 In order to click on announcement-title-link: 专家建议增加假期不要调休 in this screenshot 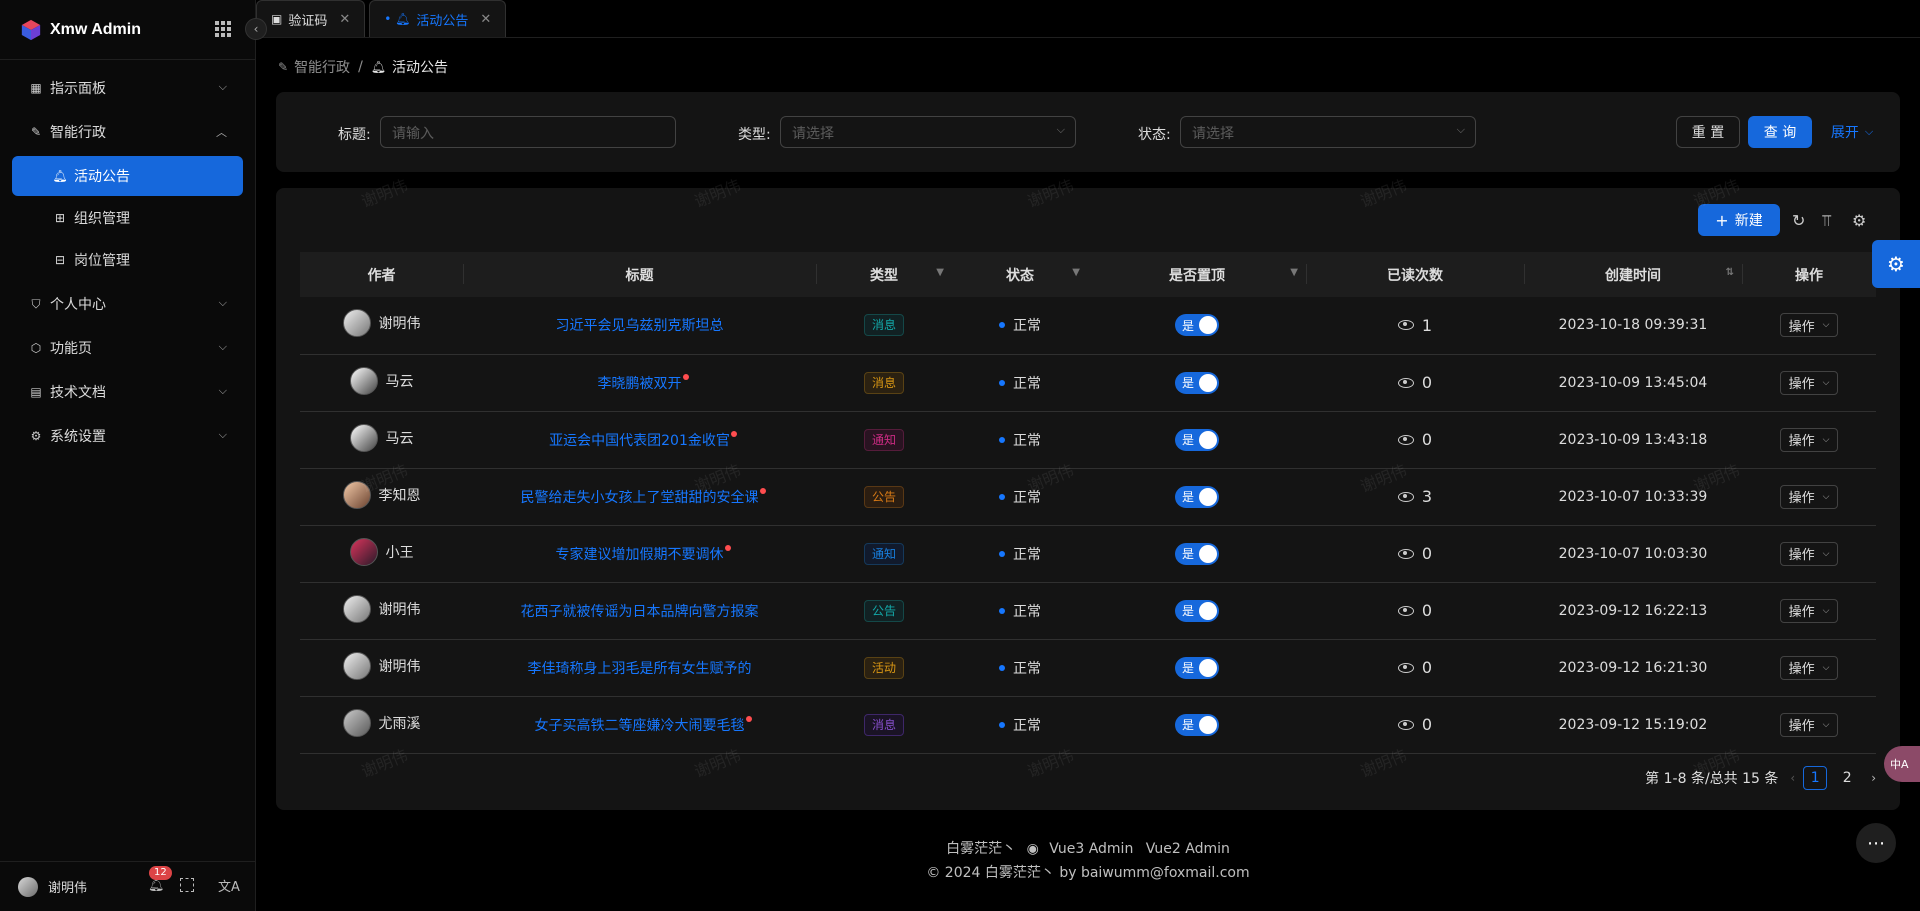, I will do `click(643, 553)`.